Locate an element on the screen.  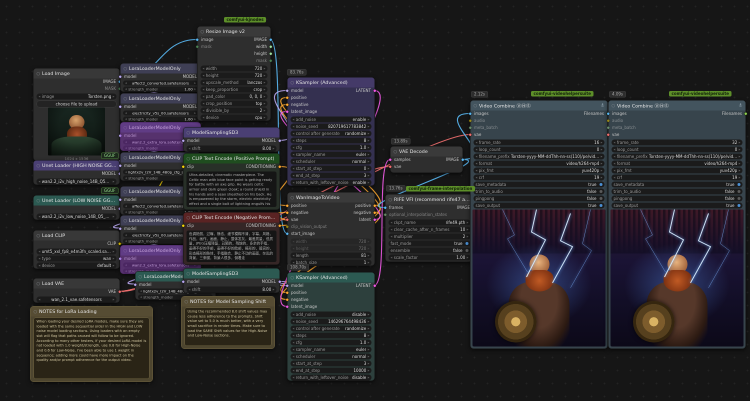
node-header: CLIP Text Encode (Positive Prompt) is located at coordinates (231, 158).